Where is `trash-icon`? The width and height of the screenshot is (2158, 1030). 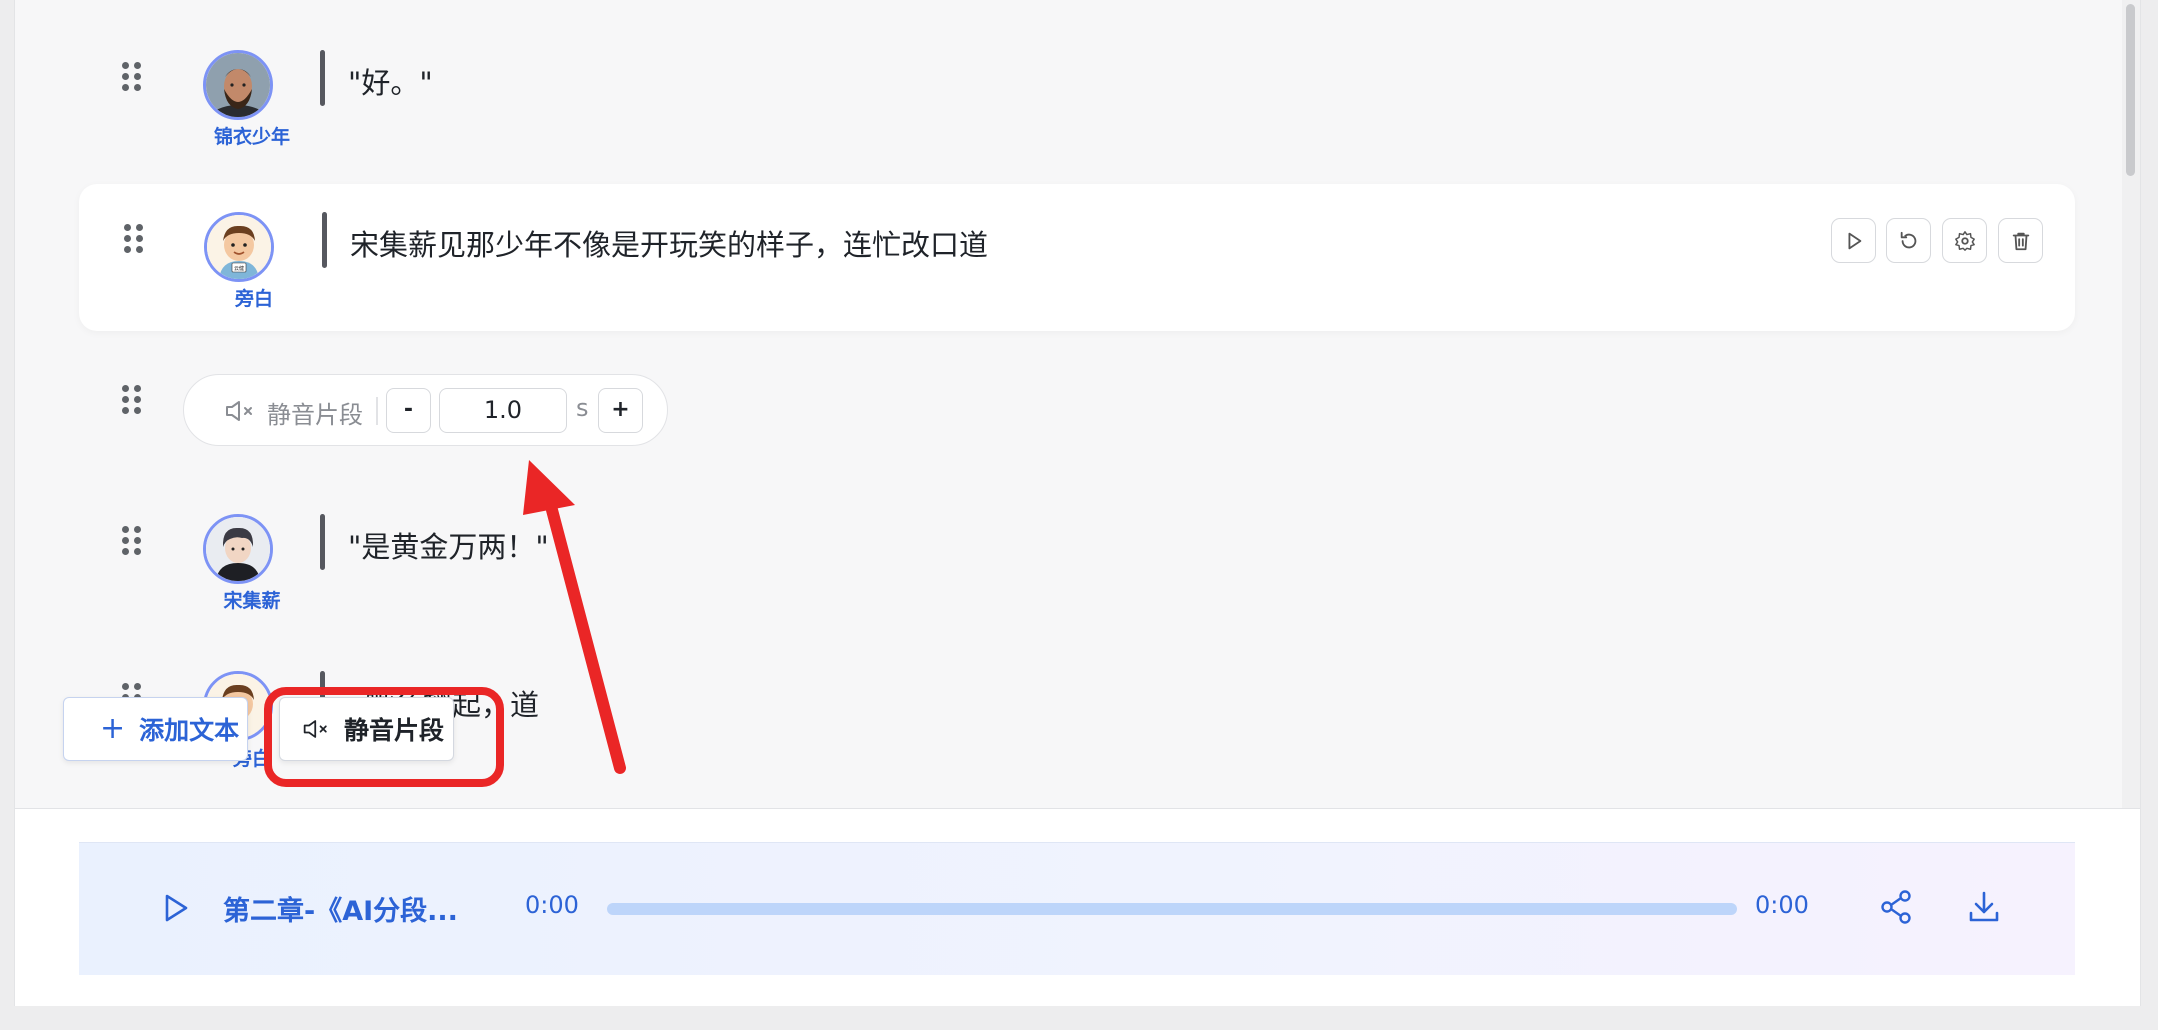
trash-icon is located at coordinates (2020, 241).